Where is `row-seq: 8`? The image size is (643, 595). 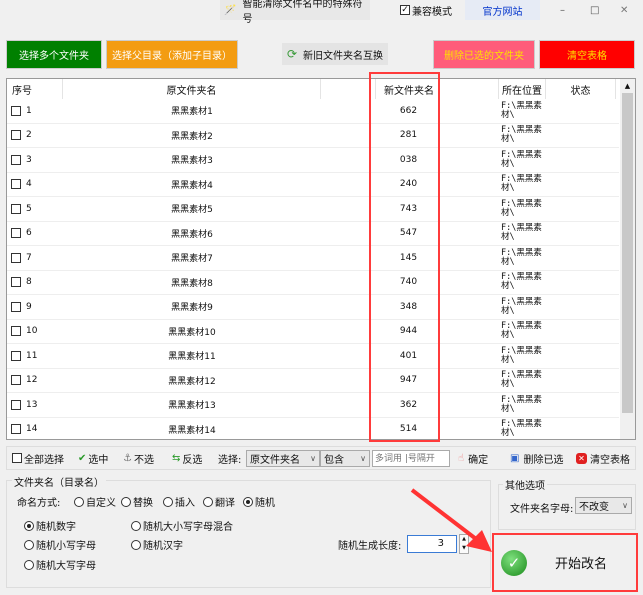
row-seq: 8 is located at coordinates (37, 283).